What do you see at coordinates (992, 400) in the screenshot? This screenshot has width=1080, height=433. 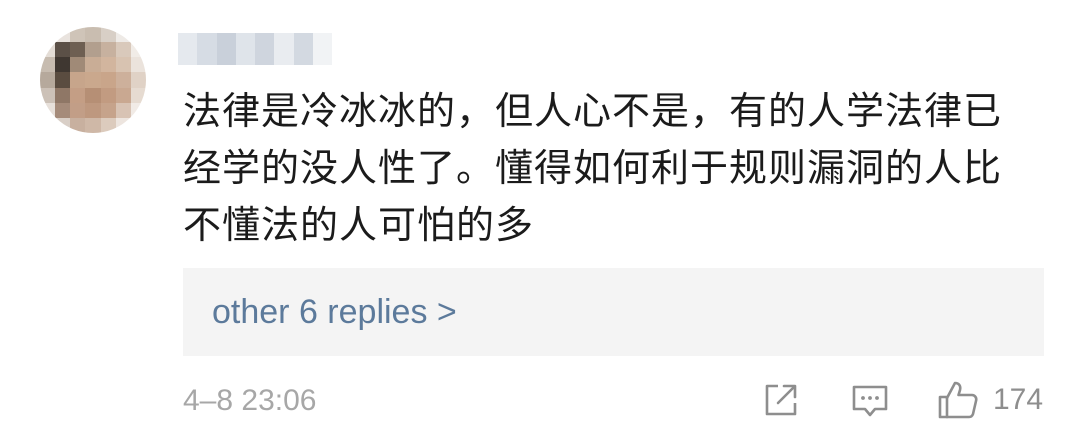 I see `like-button: 174` at bounding box center [992, 400].